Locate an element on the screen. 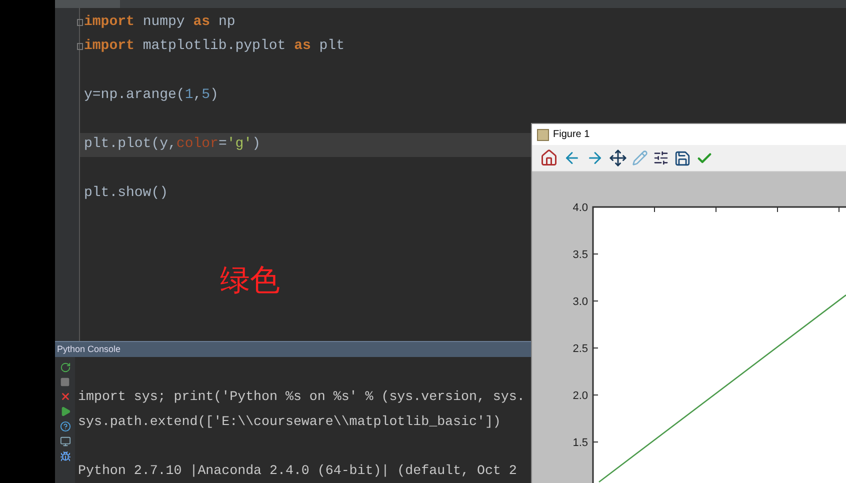 The image size is (846, 483). code-line: y=np.arange(1,5) is located at coordinates (151, 96).